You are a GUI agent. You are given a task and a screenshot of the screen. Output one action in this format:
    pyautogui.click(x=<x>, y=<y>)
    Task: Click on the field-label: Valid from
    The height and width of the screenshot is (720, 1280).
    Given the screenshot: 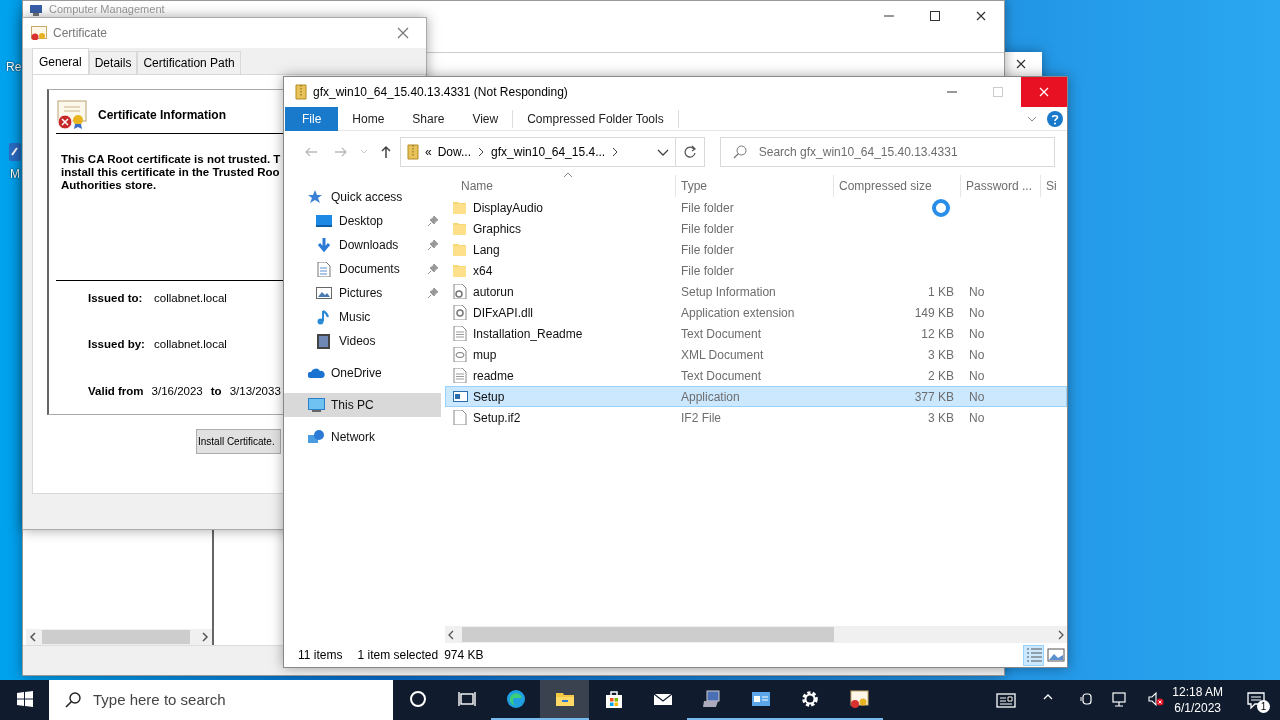 What is the action you would take?
    pyautogui.click(x=116, y=391)
    